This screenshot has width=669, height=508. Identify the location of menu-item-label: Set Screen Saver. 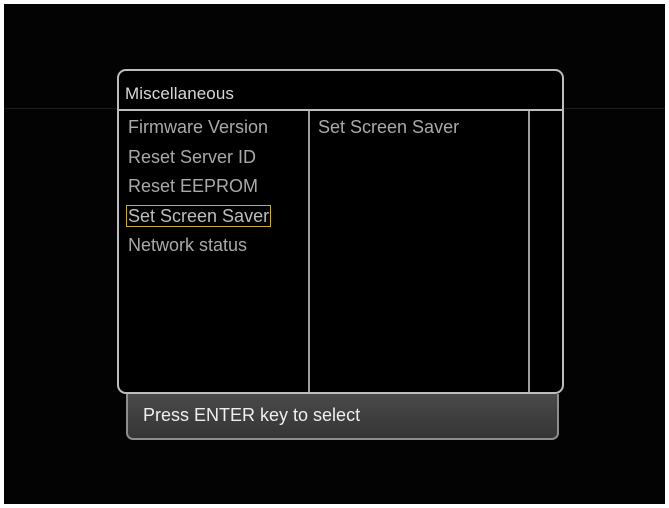
(199, 215).